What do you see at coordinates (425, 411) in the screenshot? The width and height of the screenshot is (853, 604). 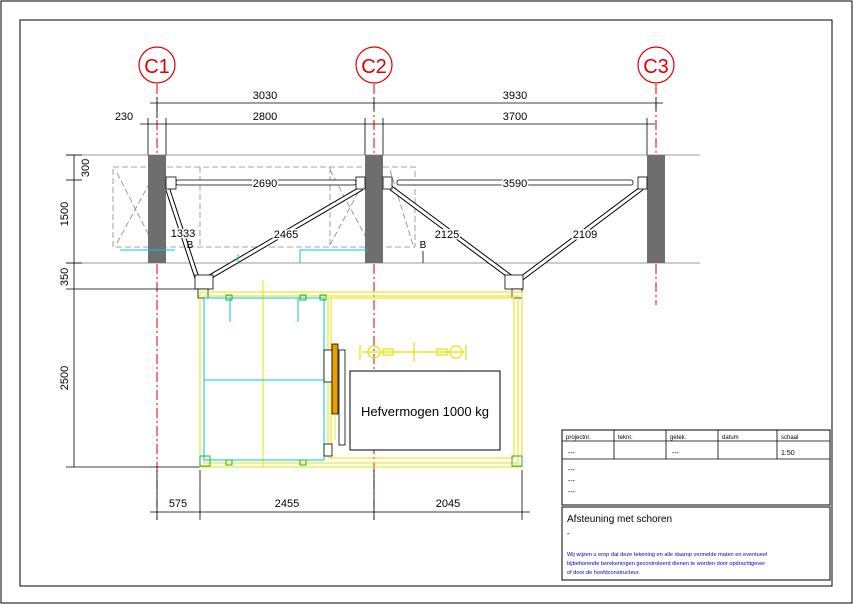 I see `lift-capacity-label: Hefvermogen 1000 kg` at bounding box center [425, 411].